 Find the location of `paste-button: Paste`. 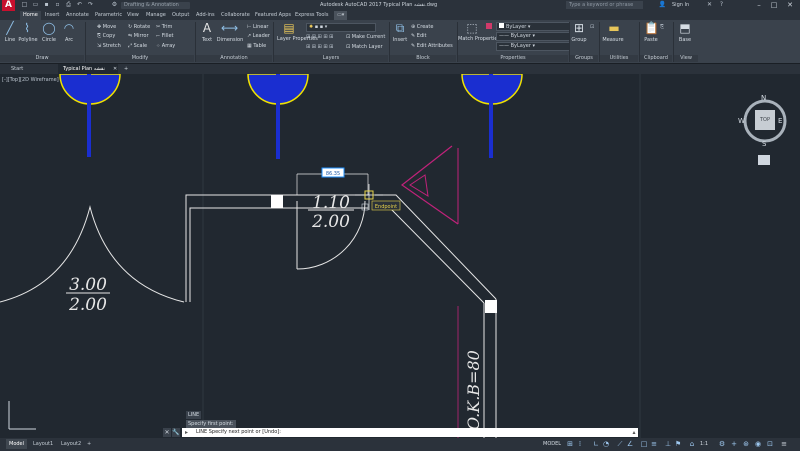

paste-button: Paste is located at coordinates (651, 40).